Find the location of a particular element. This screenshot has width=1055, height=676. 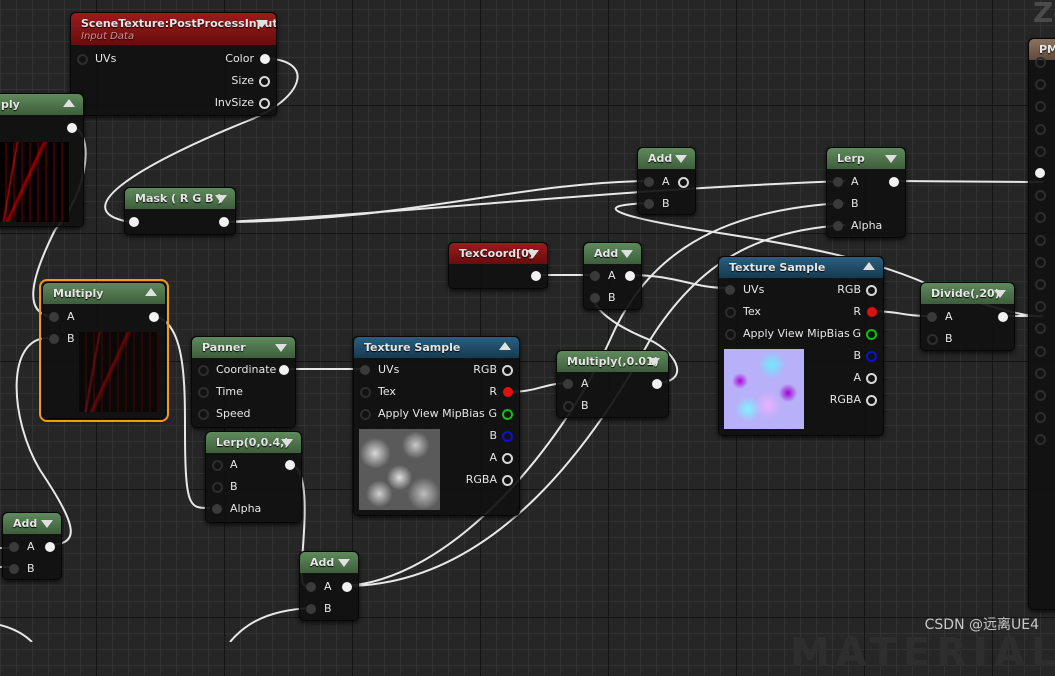

node-multiply-partial: ply is located at coordinates (42, 160).